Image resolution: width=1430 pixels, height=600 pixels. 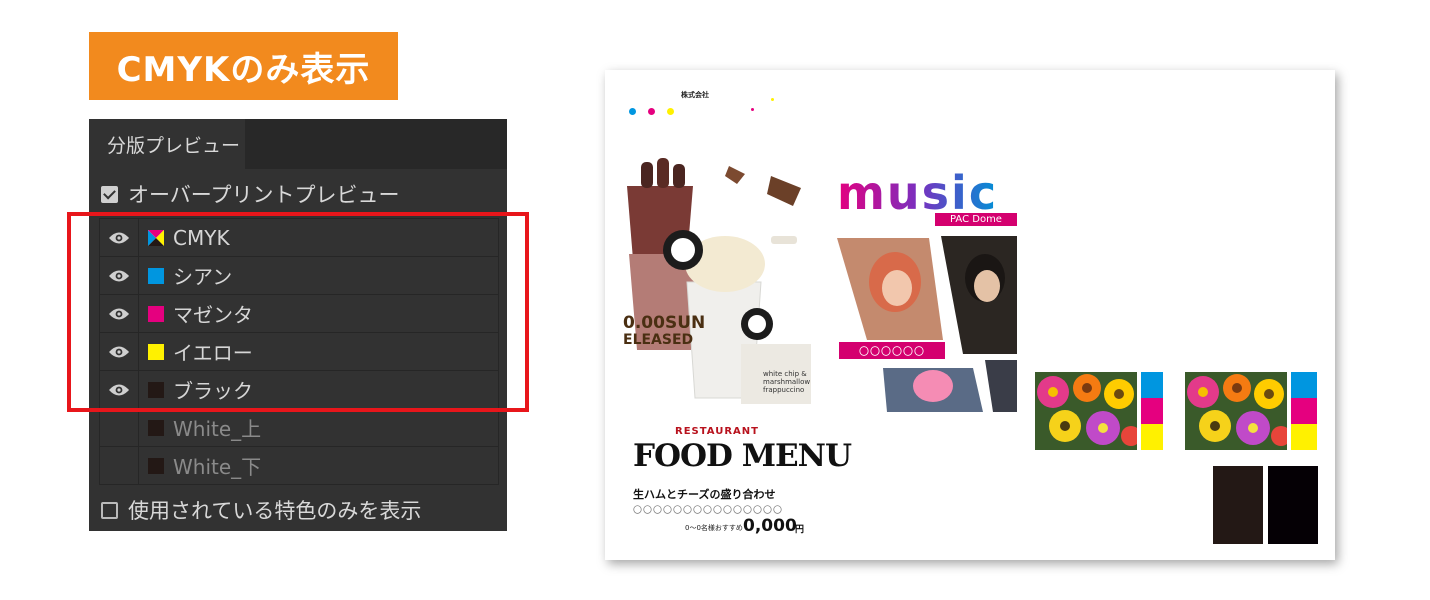 I want to click on white-bottom-swatch-icon, so click(x=156, y=465).